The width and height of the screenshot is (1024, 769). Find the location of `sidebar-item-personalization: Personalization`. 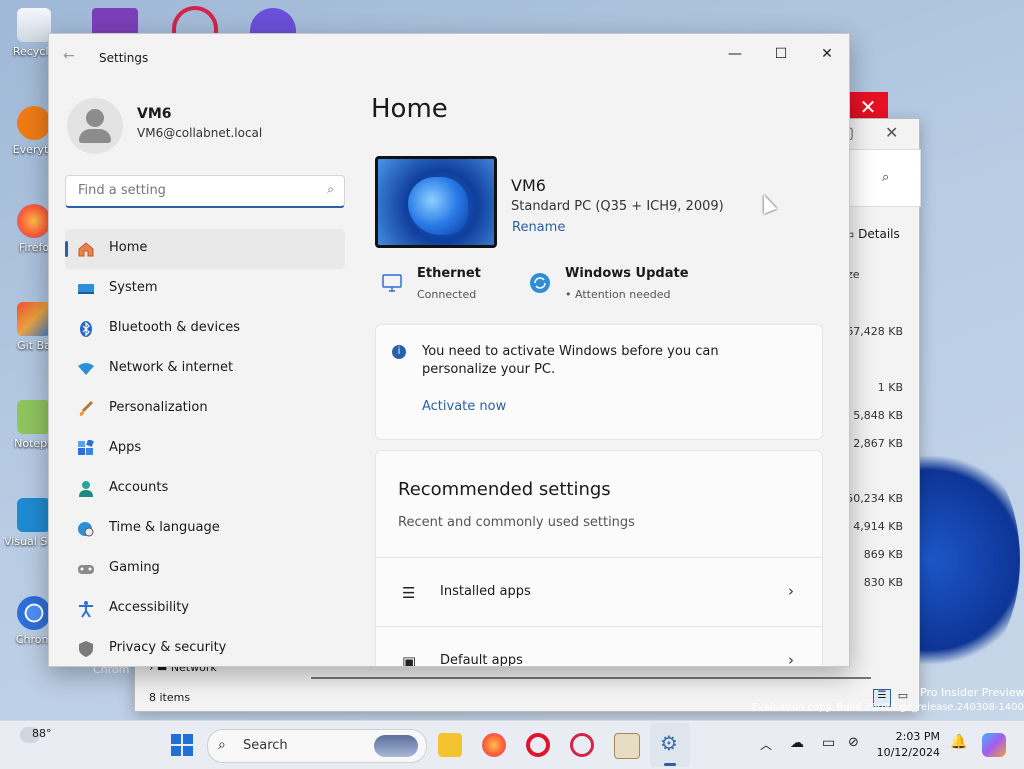

sidebar-item-personalization: Personalization is located at coordinates (205, 409).